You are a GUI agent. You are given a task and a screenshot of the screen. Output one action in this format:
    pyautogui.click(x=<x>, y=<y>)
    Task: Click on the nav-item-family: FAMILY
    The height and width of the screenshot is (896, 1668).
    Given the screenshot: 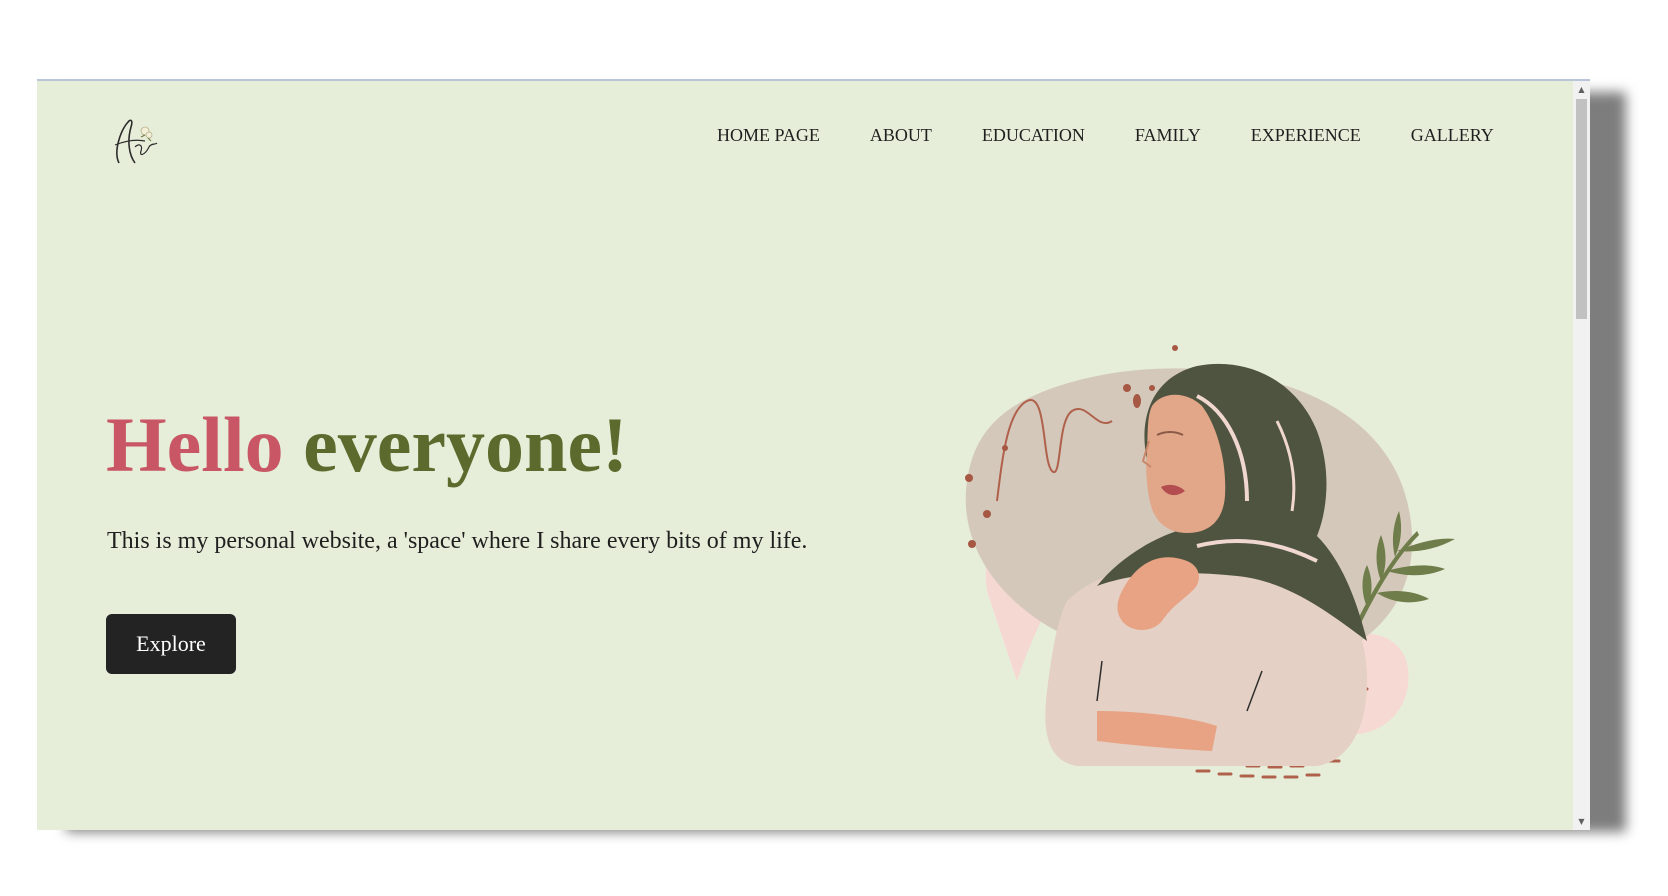 What is the action you would take?
    pyautogui.click(x=1168, y=135)
    